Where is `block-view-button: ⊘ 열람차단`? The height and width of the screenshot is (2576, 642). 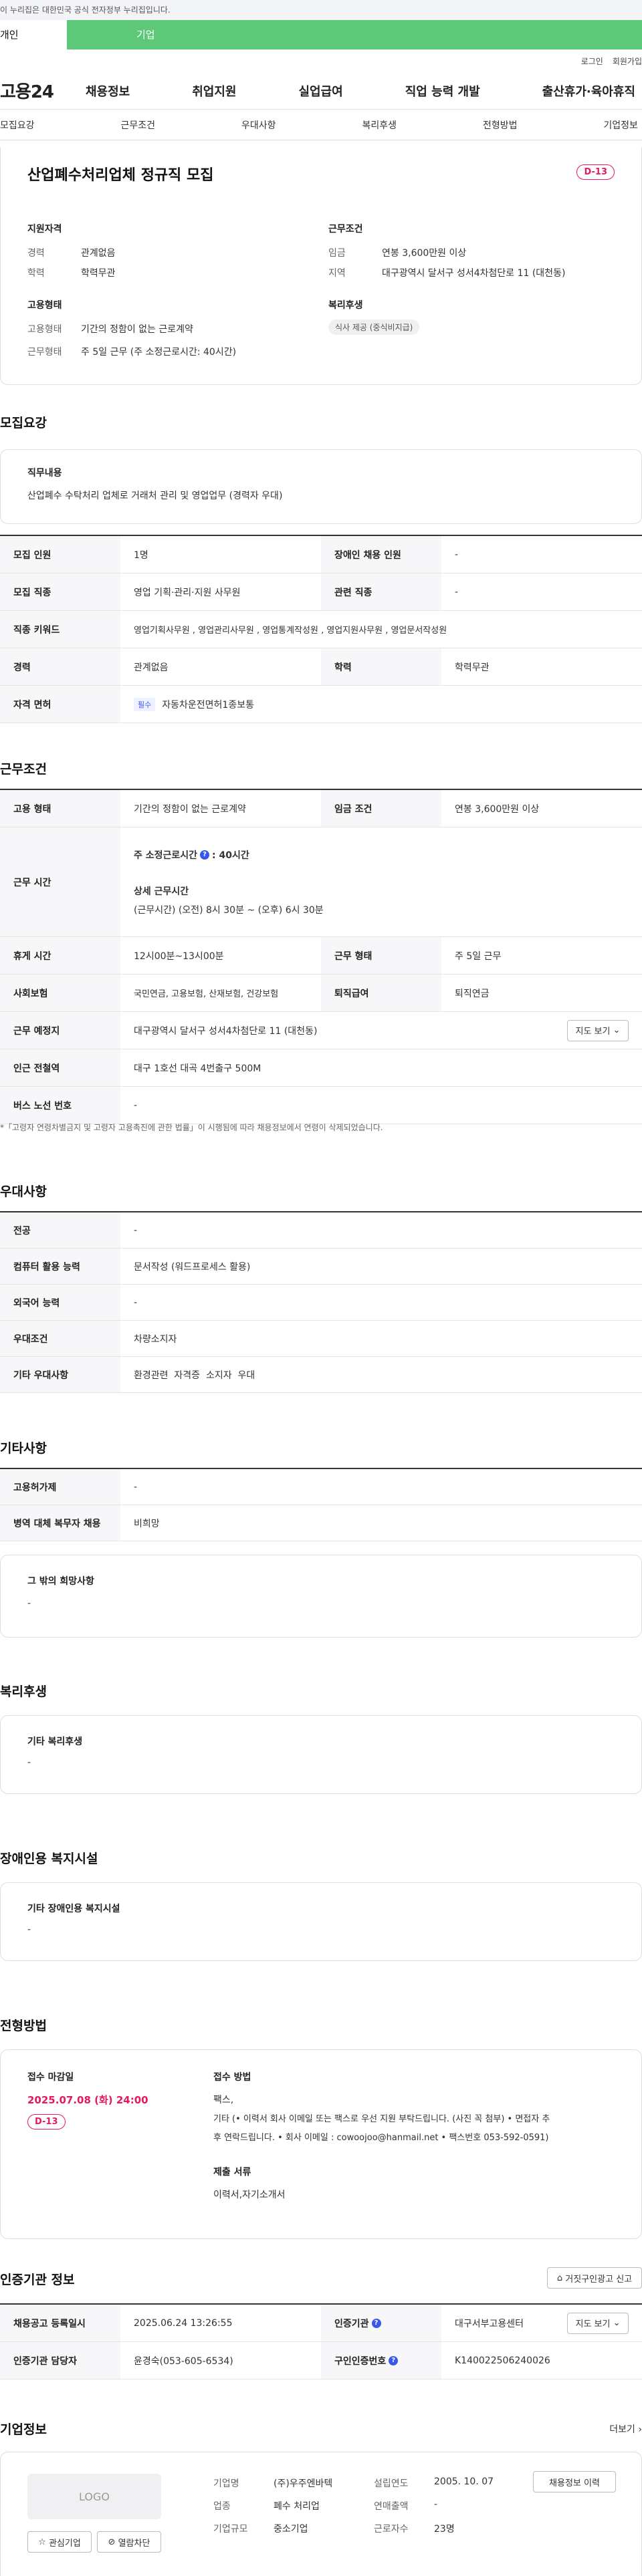 block-view-button: ⊘ 열람차단 is located at coordinates (129, 2542).